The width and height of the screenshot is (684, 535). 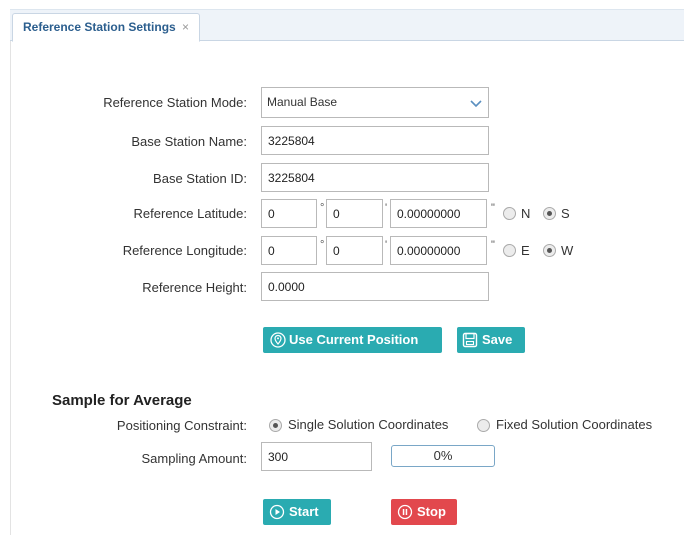 I want to click on stop-button: Stop, so click(x=424, y=512).